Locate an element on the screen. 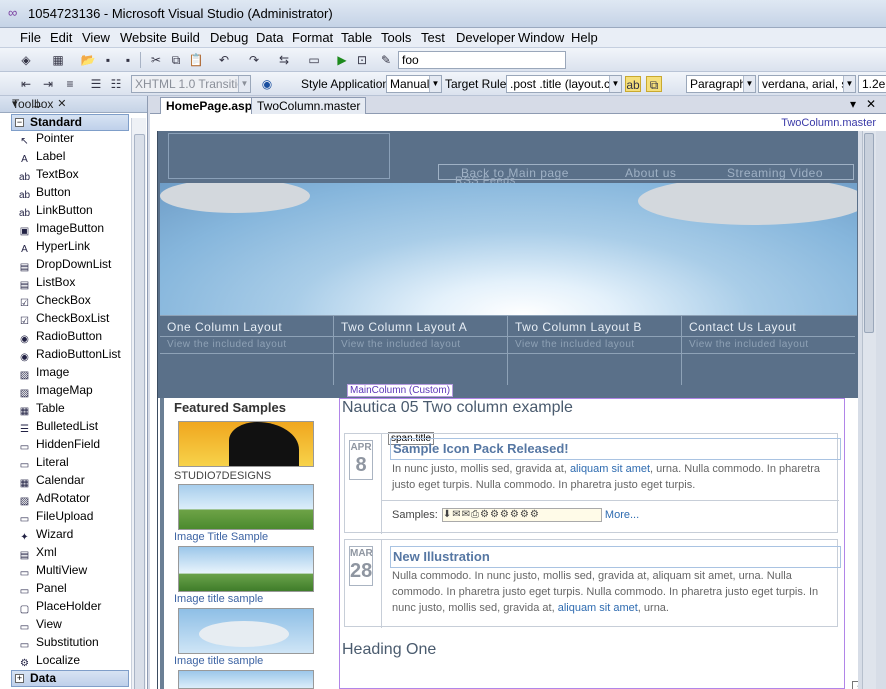  toolbox-item-hyperlink: A HyperLink is located at coordinates (54, 246).